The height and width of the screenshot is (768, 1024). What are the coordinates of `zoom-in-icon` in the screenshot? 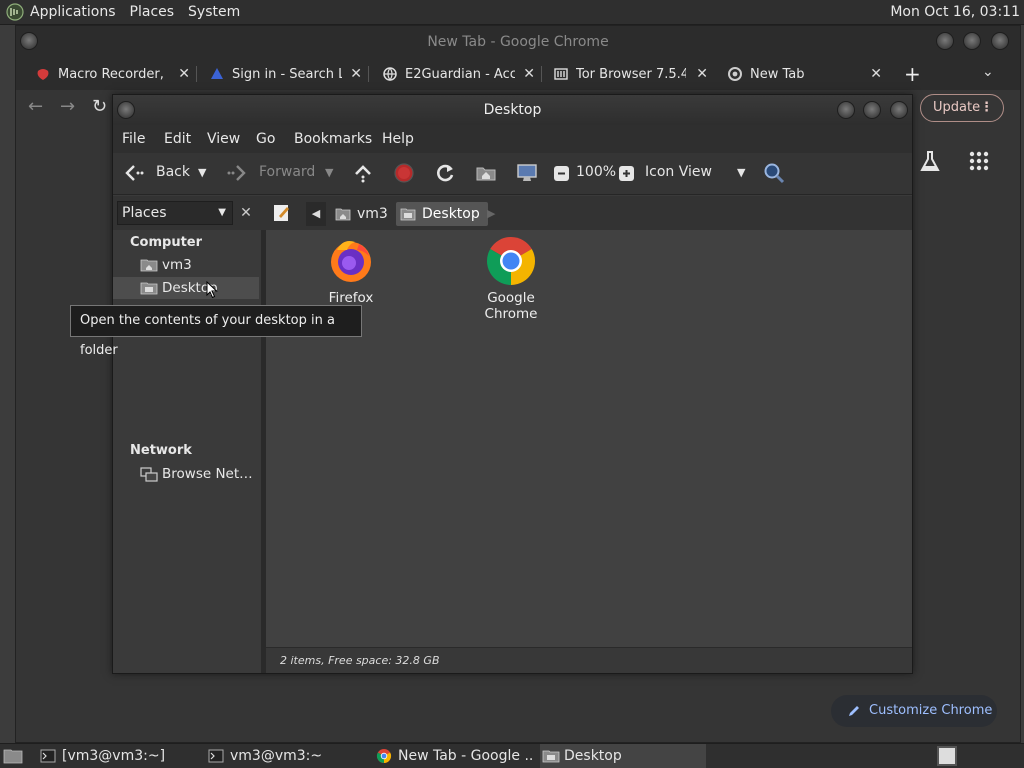 It's located at (627, 173).